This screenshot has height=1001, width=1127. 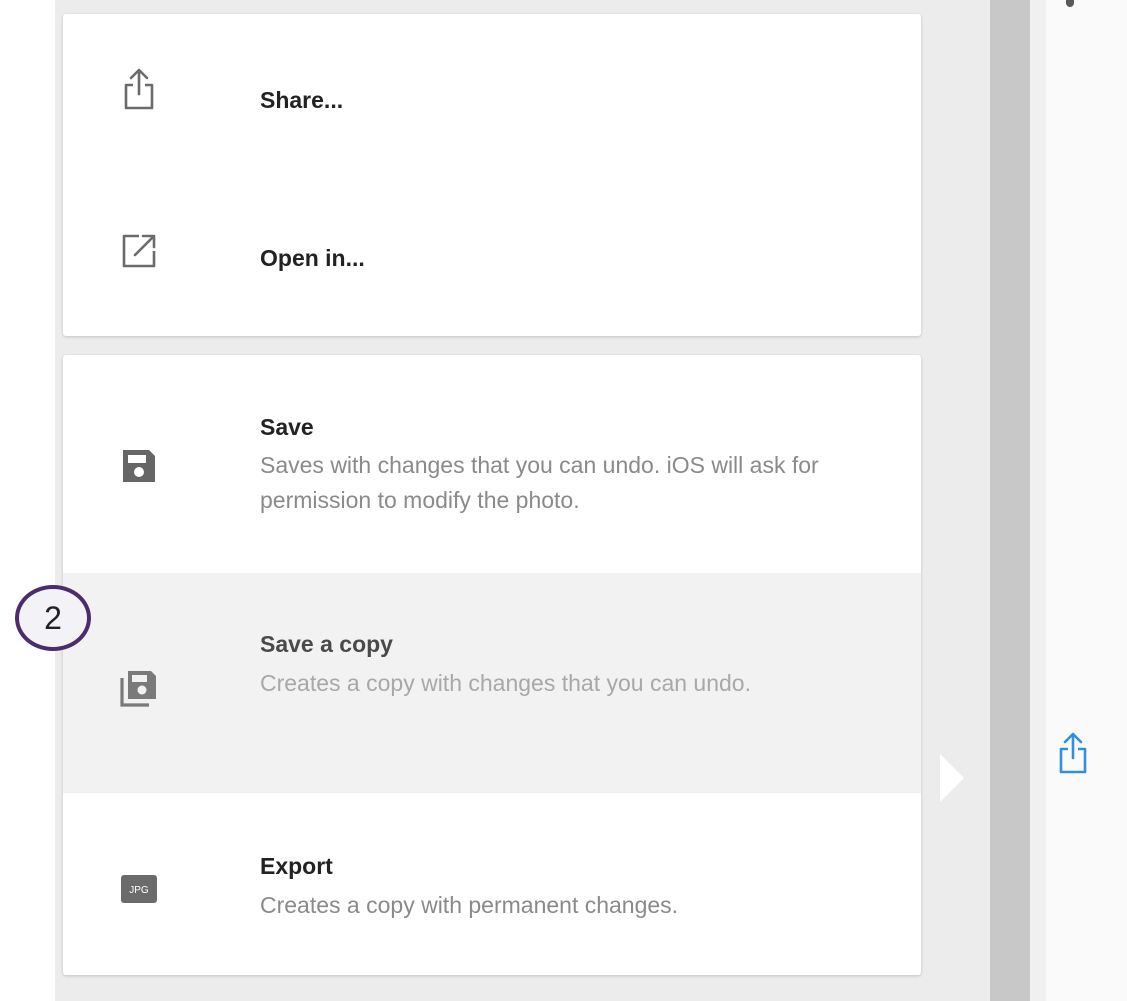 I want to click on open-in-icon, so click(x=139, y=251).